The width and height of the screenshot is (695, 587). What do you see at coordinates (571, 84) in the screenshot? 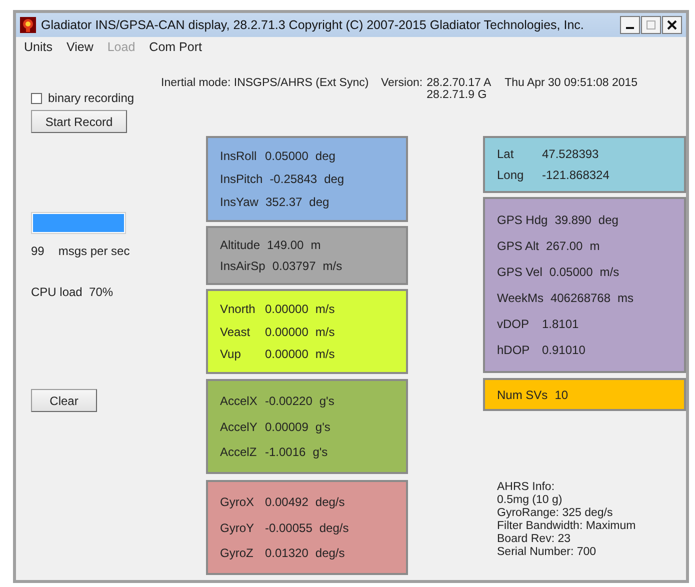
I see `timestamp: Thu Apr 30 09:51:08 2015` at bounding box center [571, 84].